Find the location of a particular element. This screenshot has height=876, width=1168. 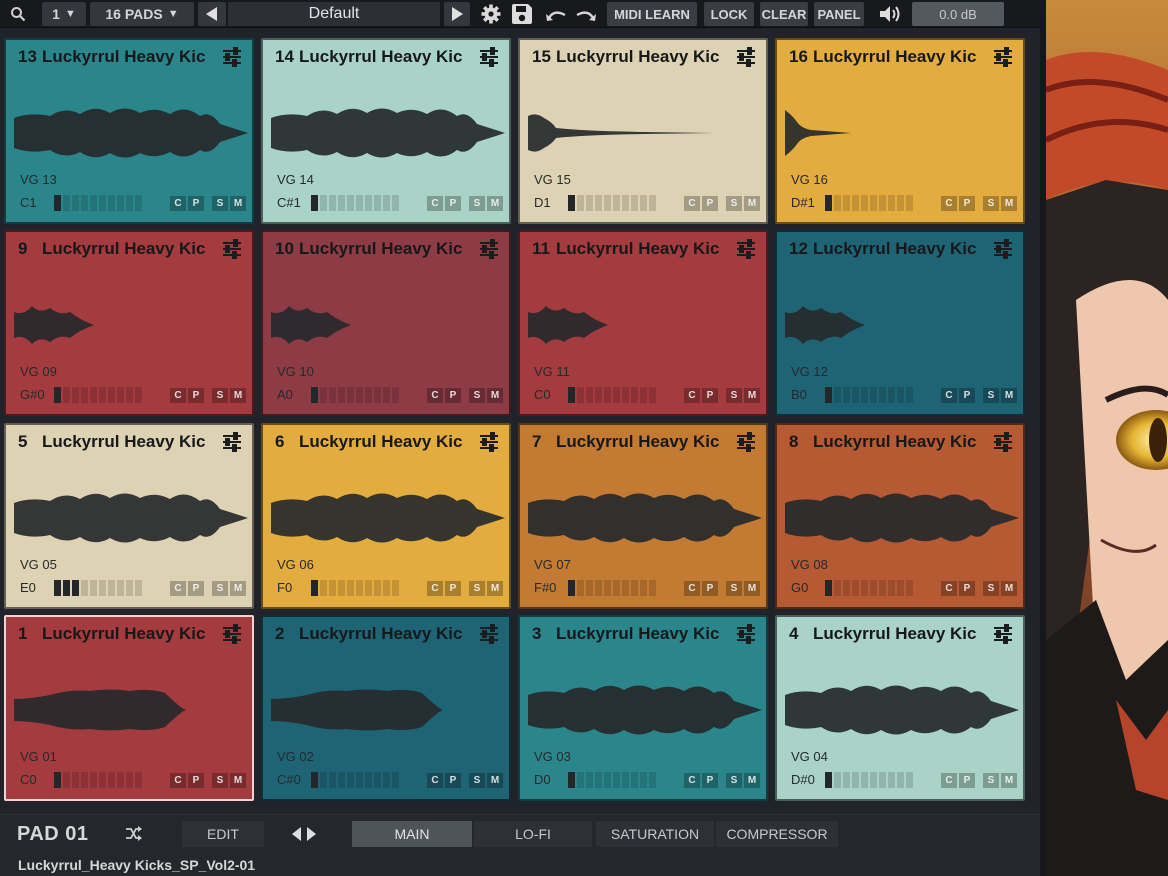

edit-button: EDIT is located at coordinates (223, 834).